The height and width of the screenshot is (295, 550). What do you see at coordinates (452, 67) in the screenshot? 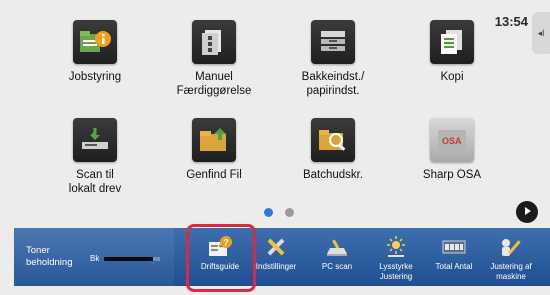
I see `app-kopi: Kopi` at bounding box center [452, 67].